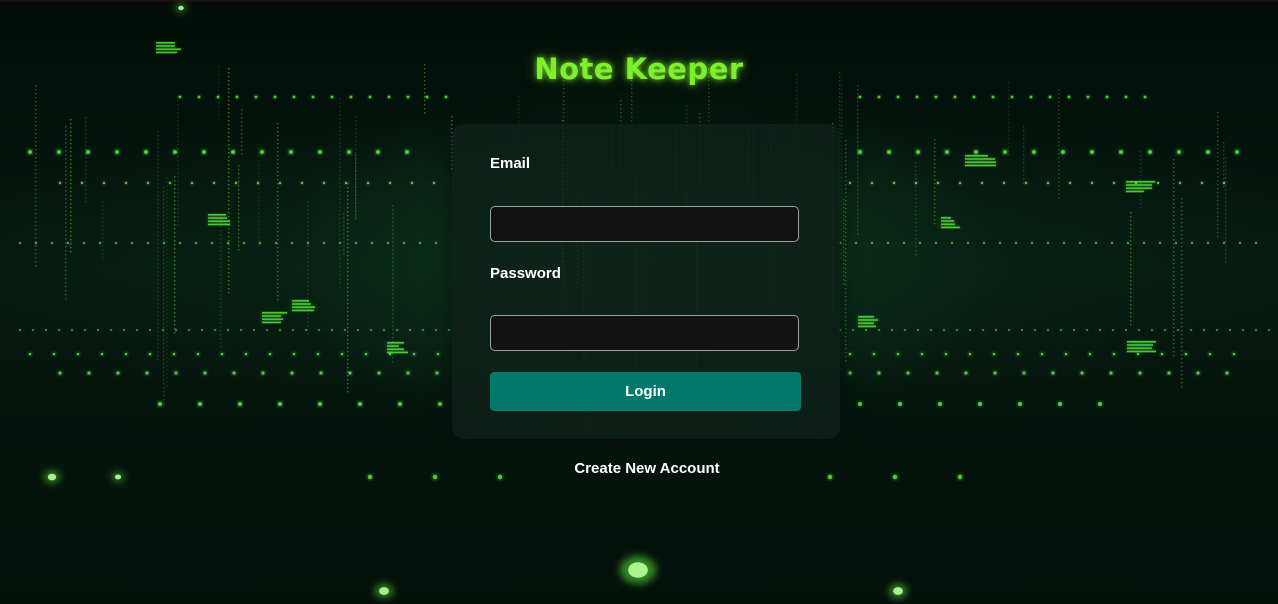 The width and height of the screenshot is (1278, 604). I want to click on password-field, so click(644, 333).